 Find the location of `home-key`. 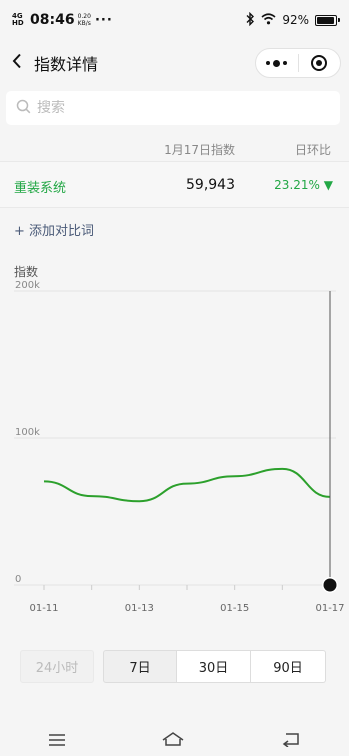

home-key is located at coordinates (173, 741).